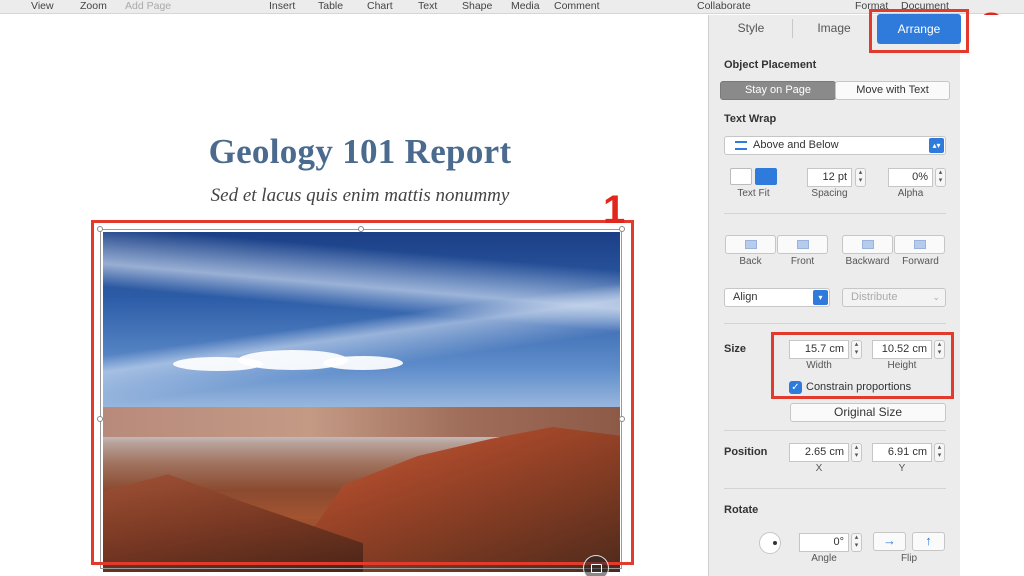 The image size is (1024, 576). What do you see at coordinates (940, 177) in the screenshot?
I see `alpha-stepper: ▴ ▾` at bounding box center [940, 177].